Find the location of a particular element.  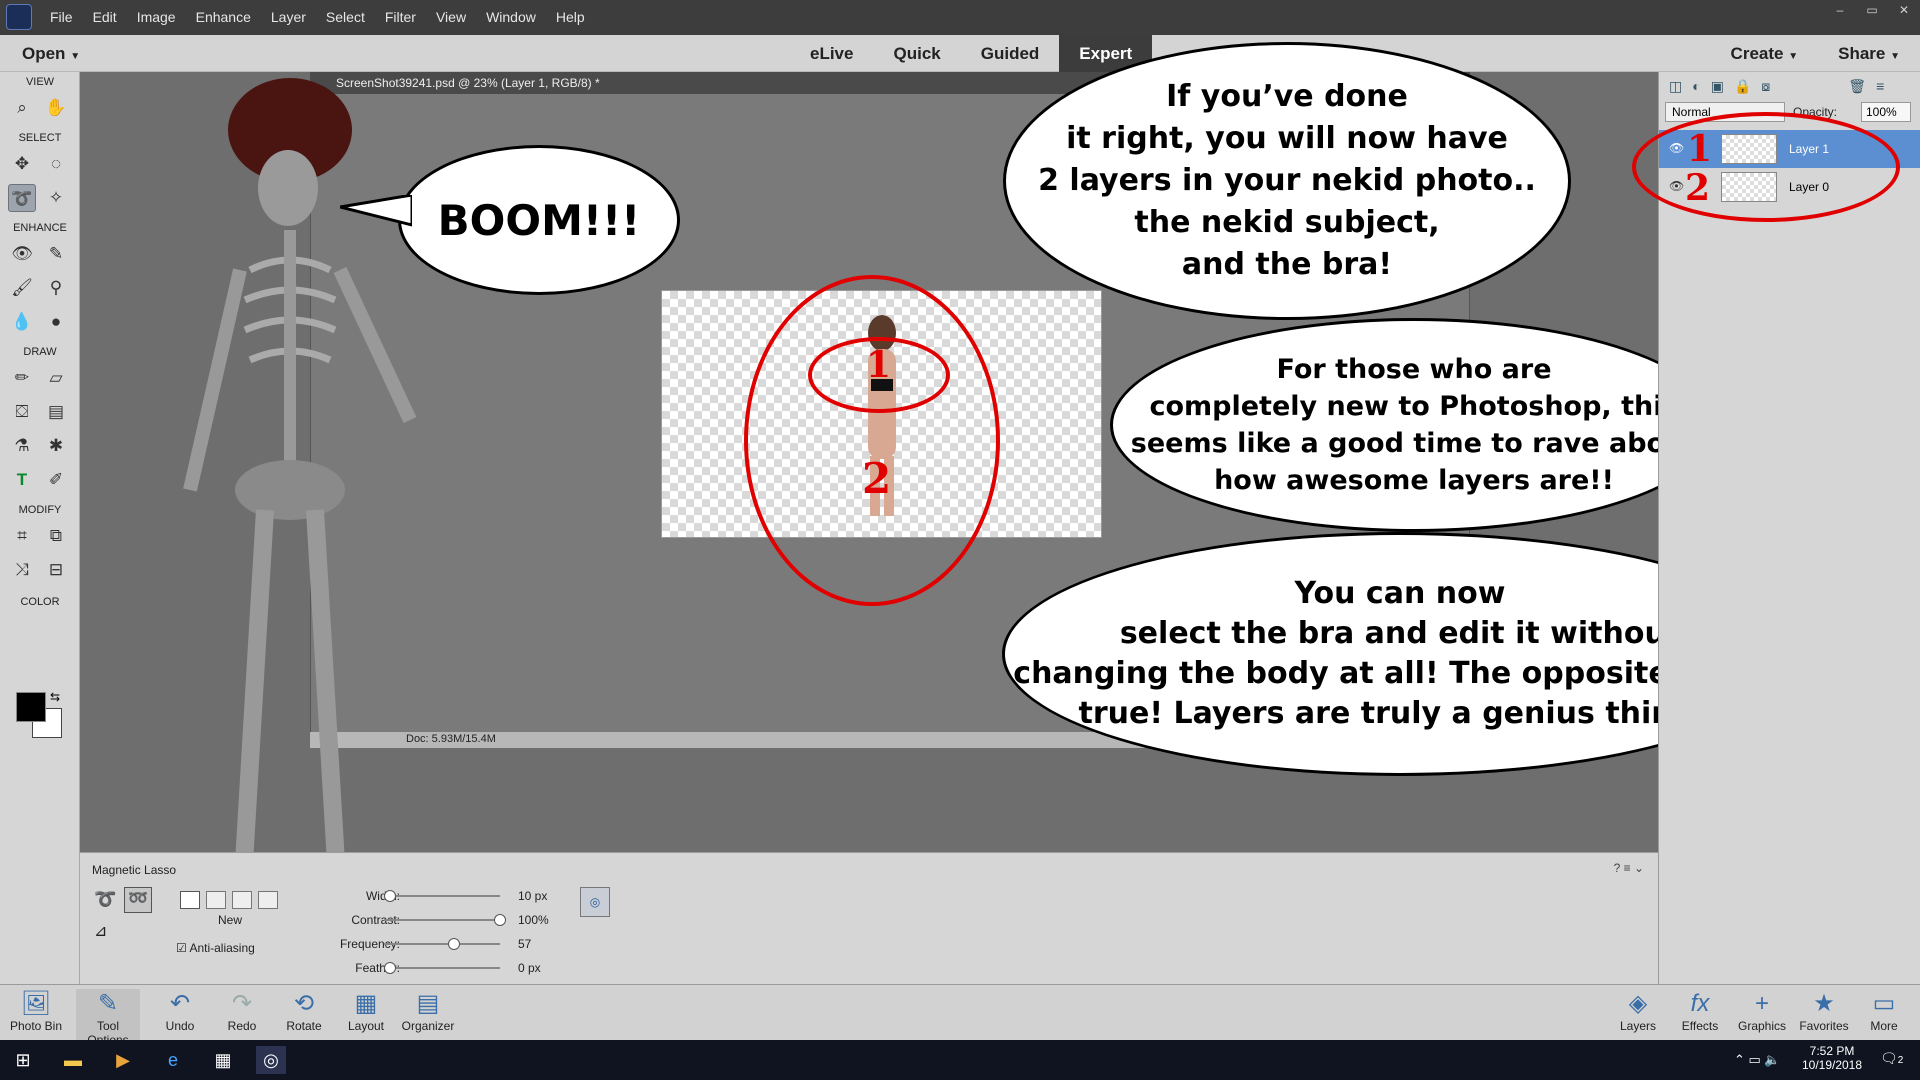

red-eye-icon: 👁 is located at coordinates (22, 254).